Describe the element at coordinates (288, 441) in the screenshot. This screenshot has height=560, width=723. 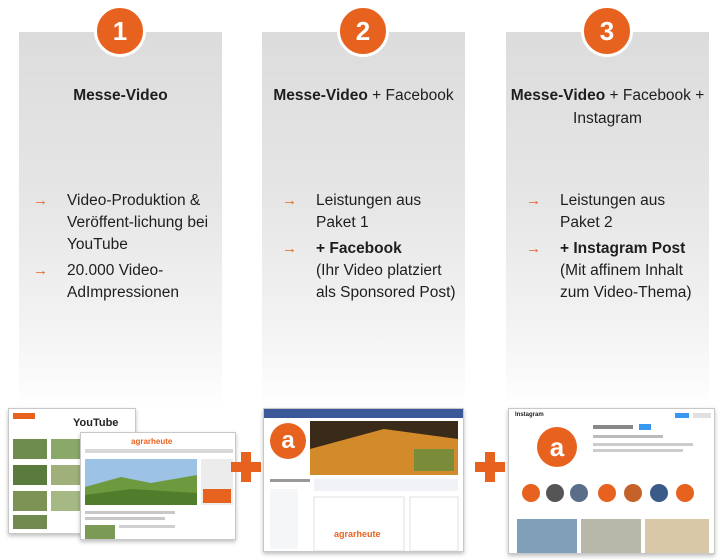
I see `agrarheute-logo-icon: a` at that location.